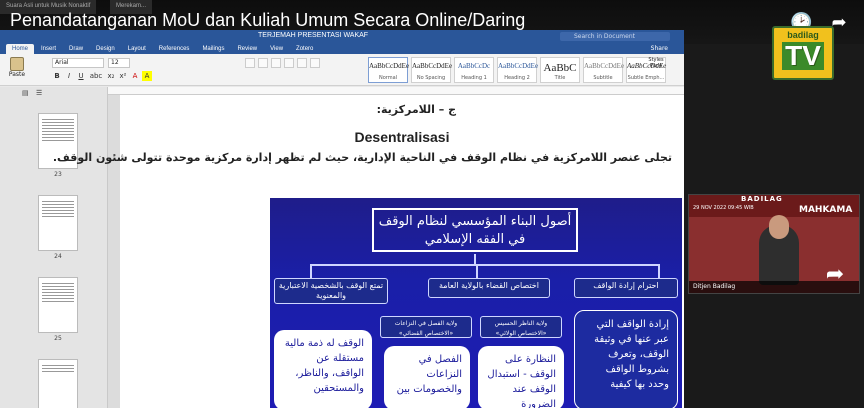 Image resolution: width=864 pixels, height=408 pixels. I want to click on page-number: 23, so click(58, 174).